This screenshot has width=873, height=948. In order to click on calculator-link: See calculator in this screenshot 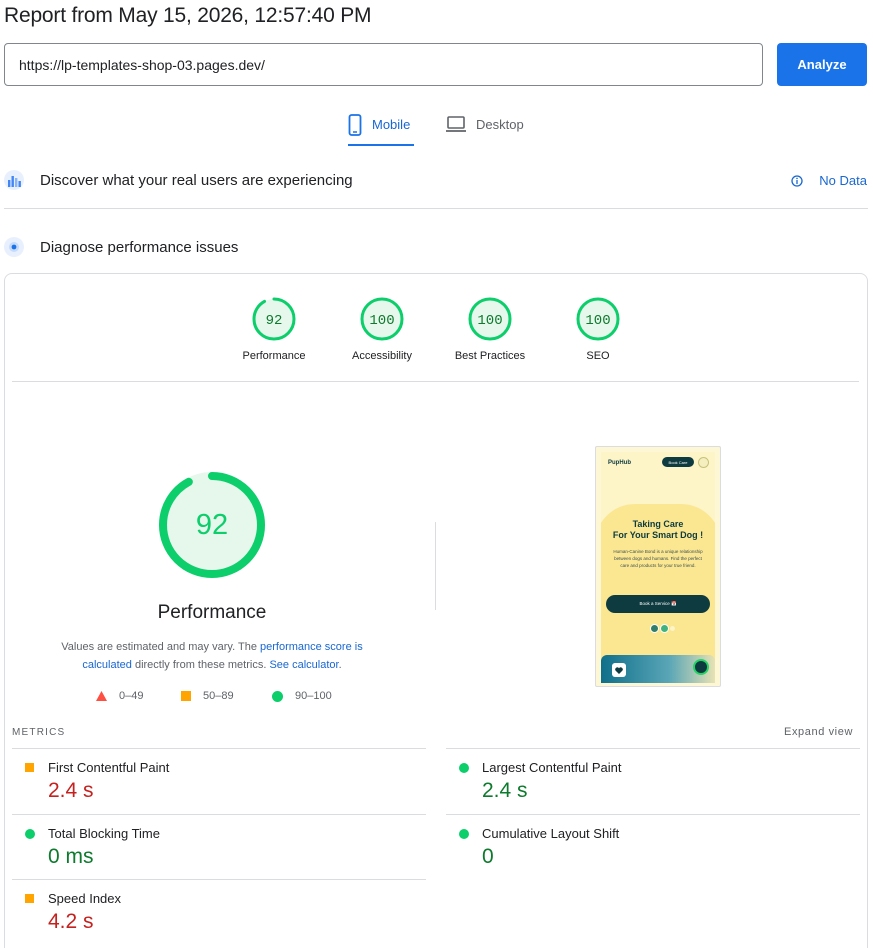, I will do `click(303, 665)`.